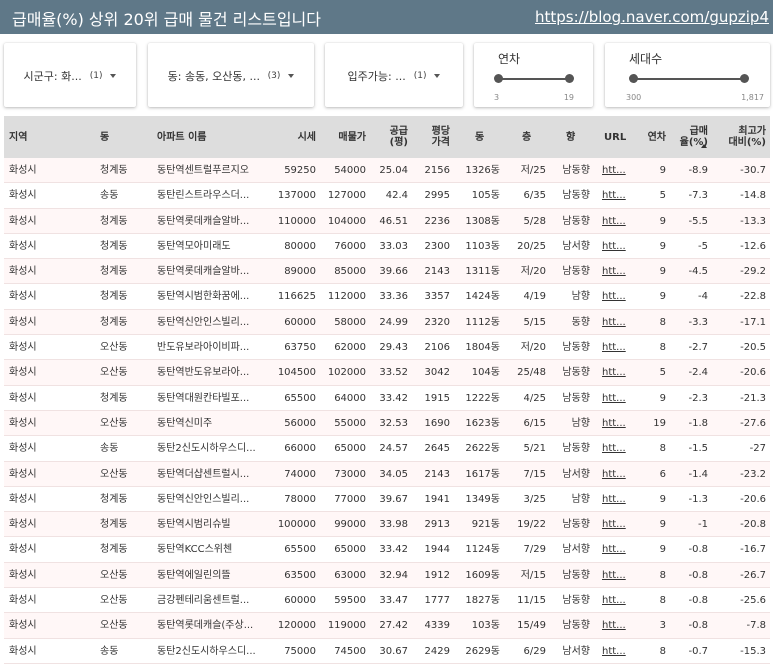 The height and width of the screenshot is (668, 773). Describe the element at coordinates (704, 146) in the screenshot. I see `sort-asc-icon` at that location.